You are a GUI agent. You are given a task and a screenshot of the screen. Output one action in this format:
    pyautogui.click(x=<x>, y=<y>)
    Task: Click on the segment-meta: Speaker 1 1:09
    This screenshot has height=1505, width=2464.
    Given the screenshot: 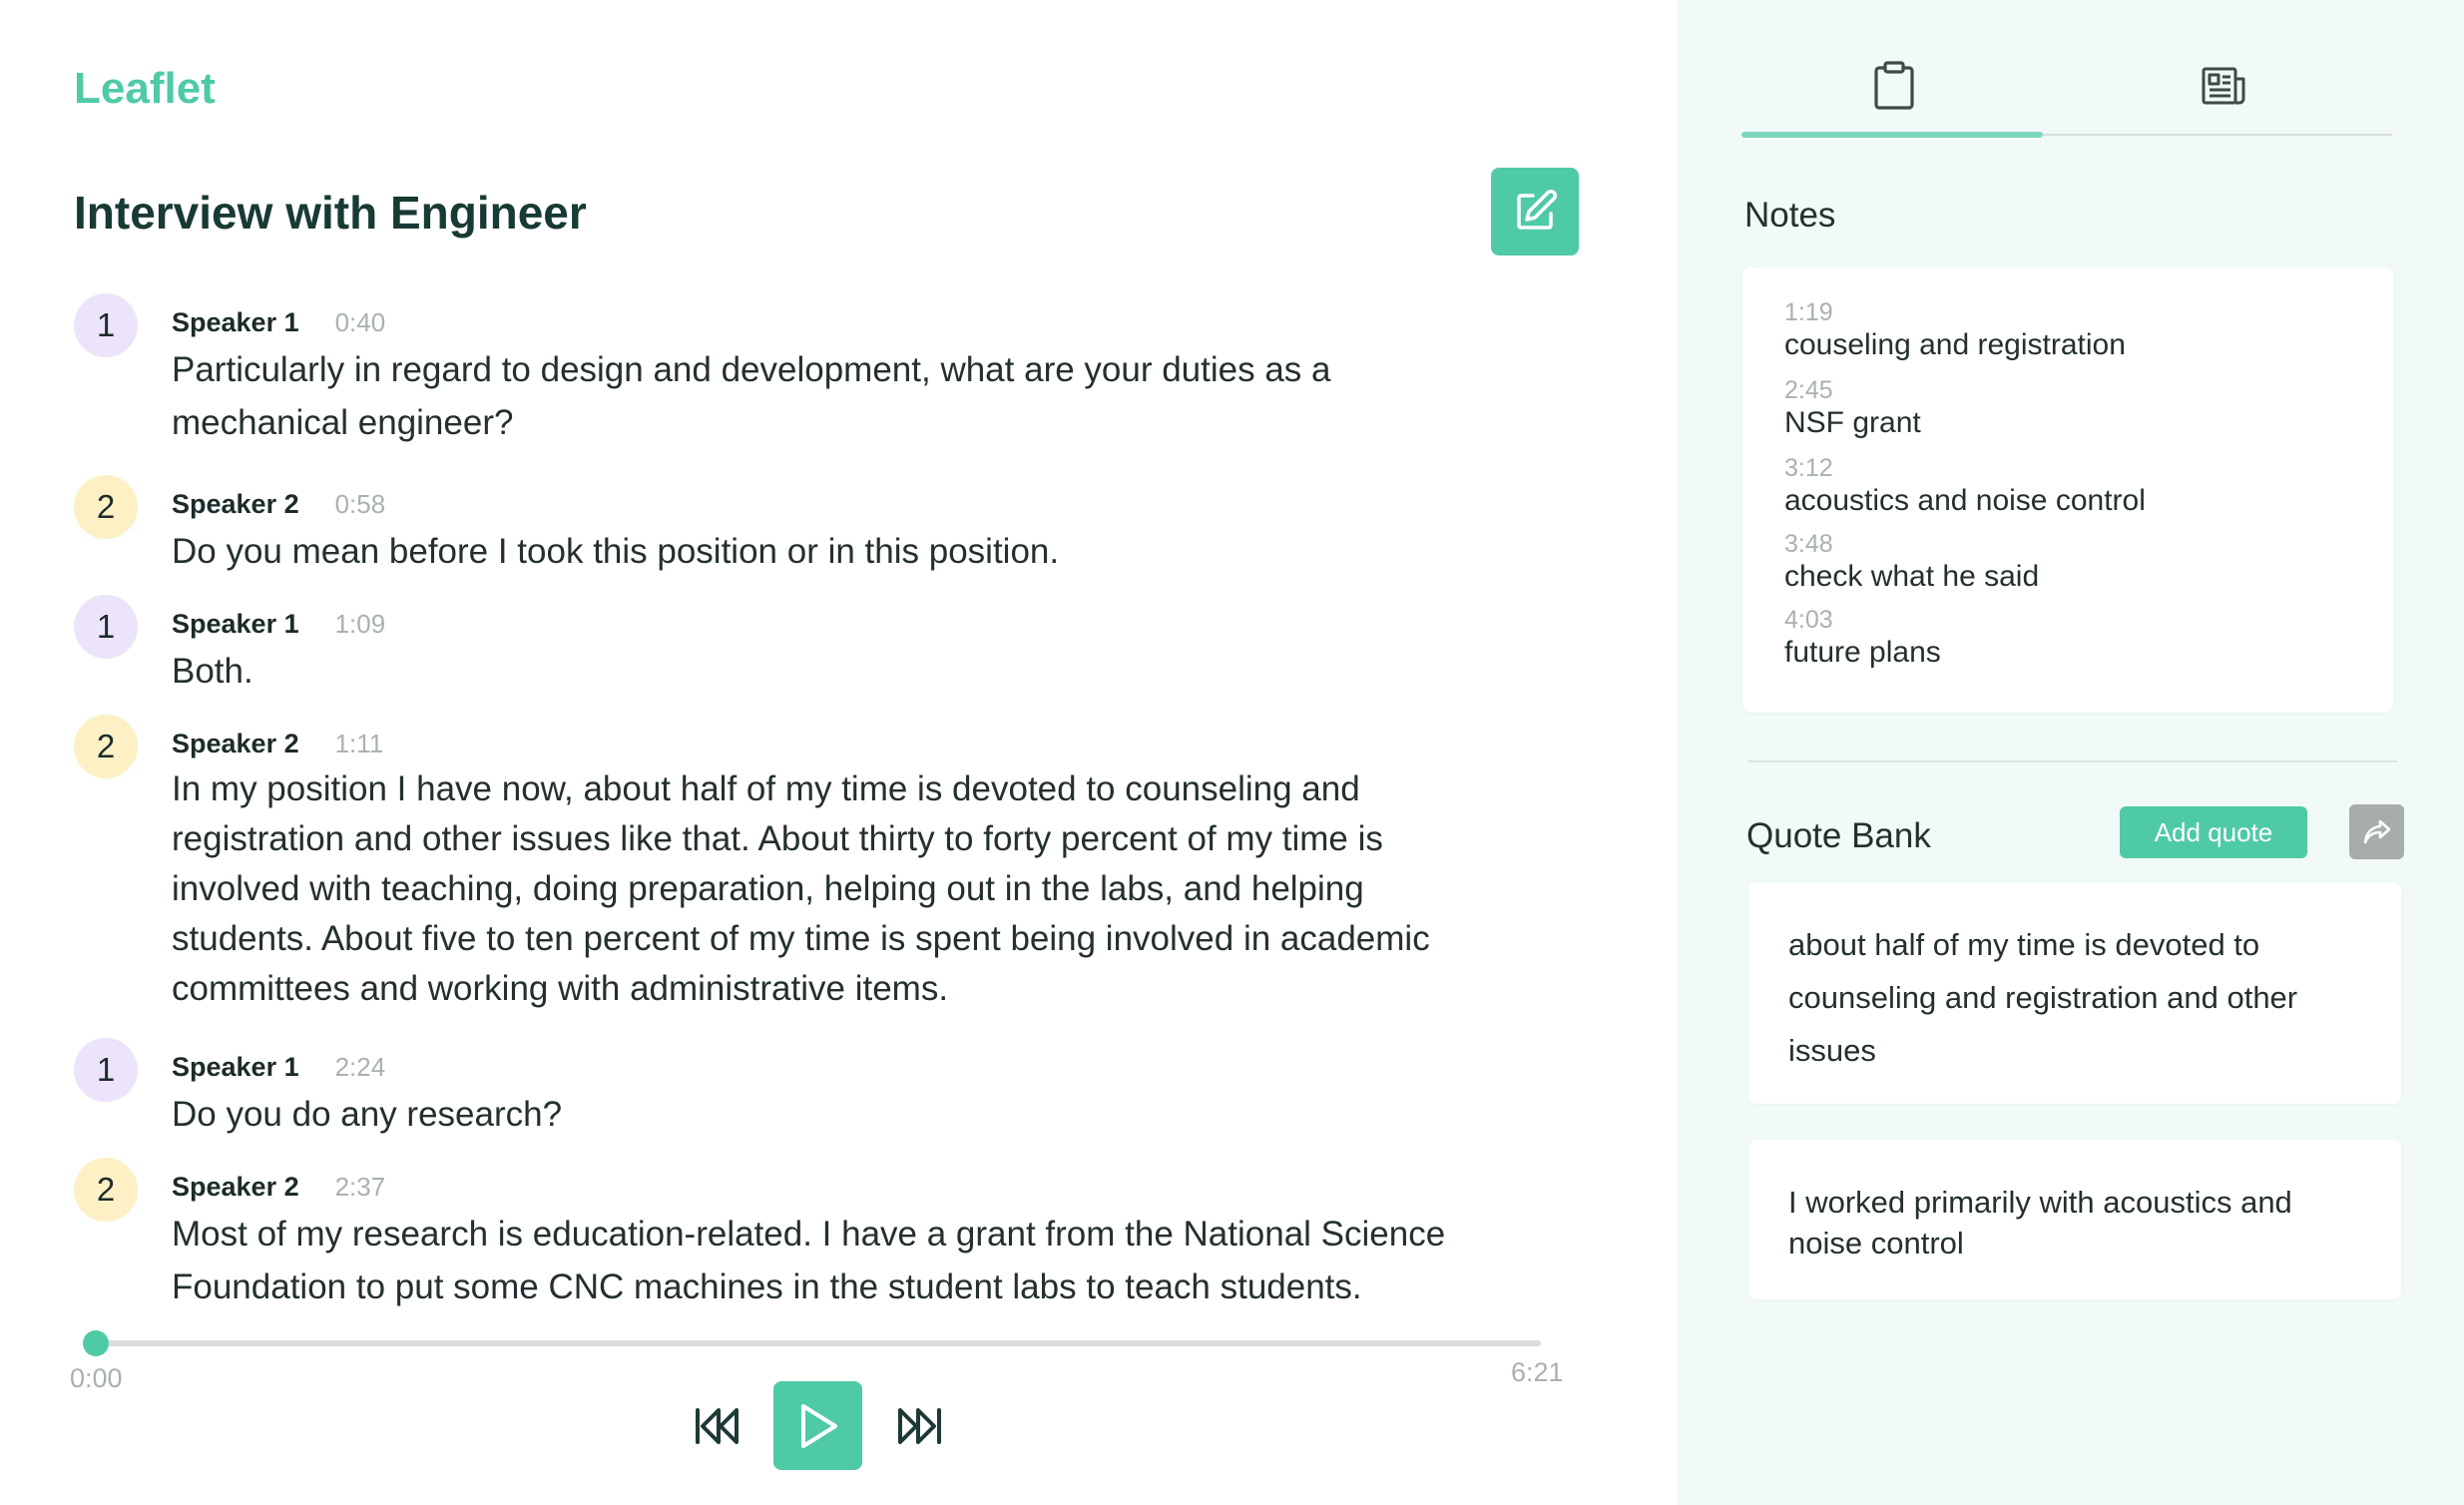 What is the action you would take?
    pyautogui.click(x=278, y=624)
    